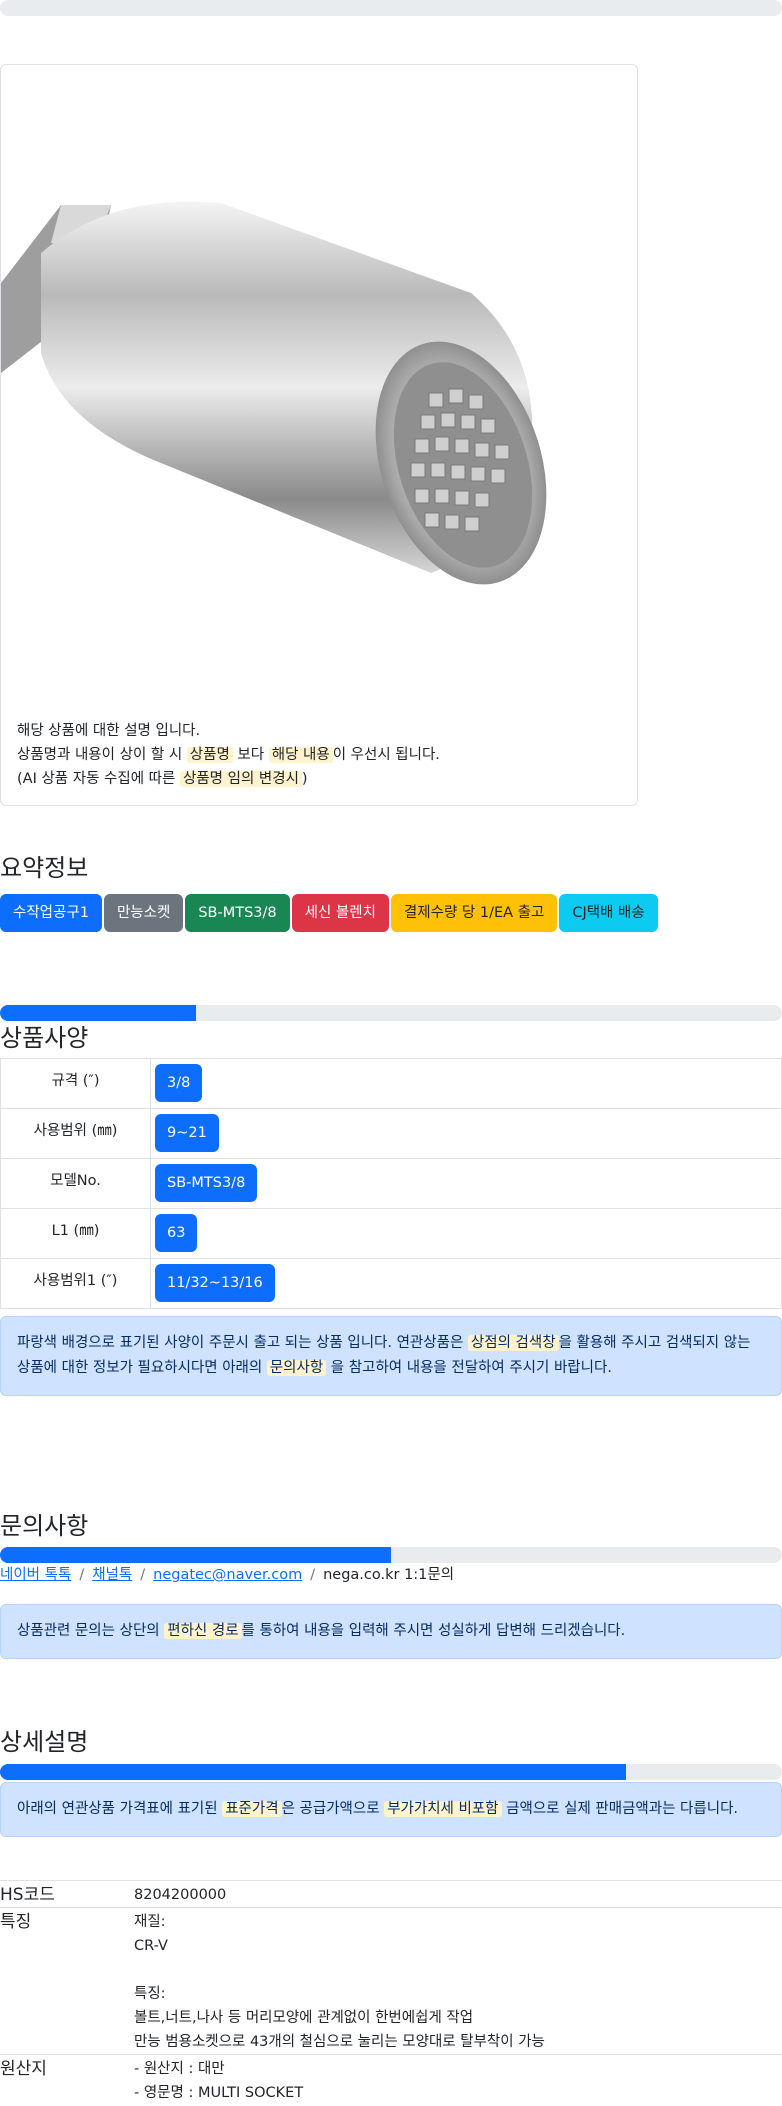 This screenshot has height=2106, width=782. I want to click on spec-key: 모델No., so click(75, 1183).